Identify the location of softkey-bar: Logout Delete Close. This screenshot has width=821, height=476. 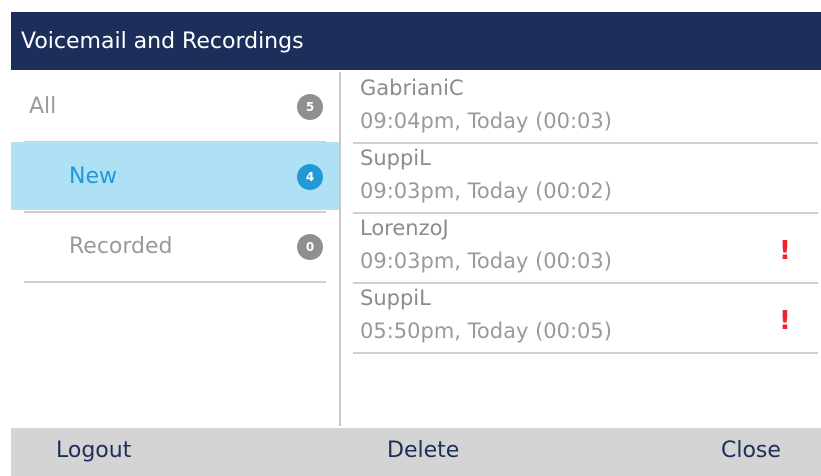
(416, 452).